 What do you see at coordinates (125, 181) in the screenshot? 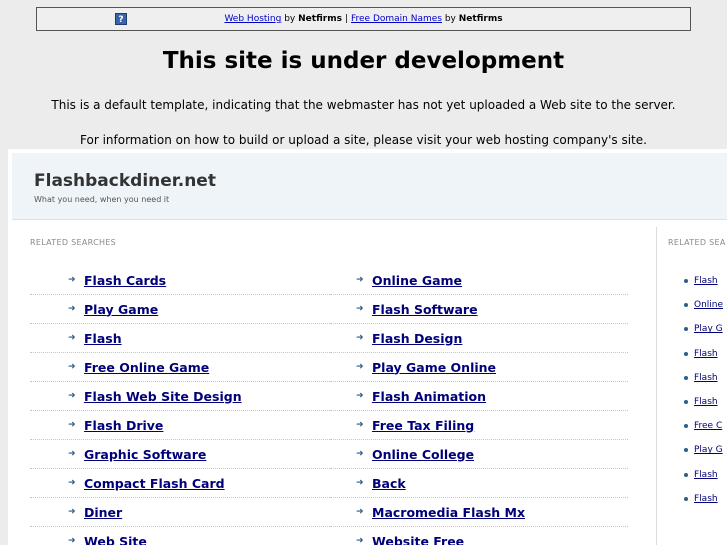
I see `site-name: Flashbackdiner.net` at bounding box center [125, 181].